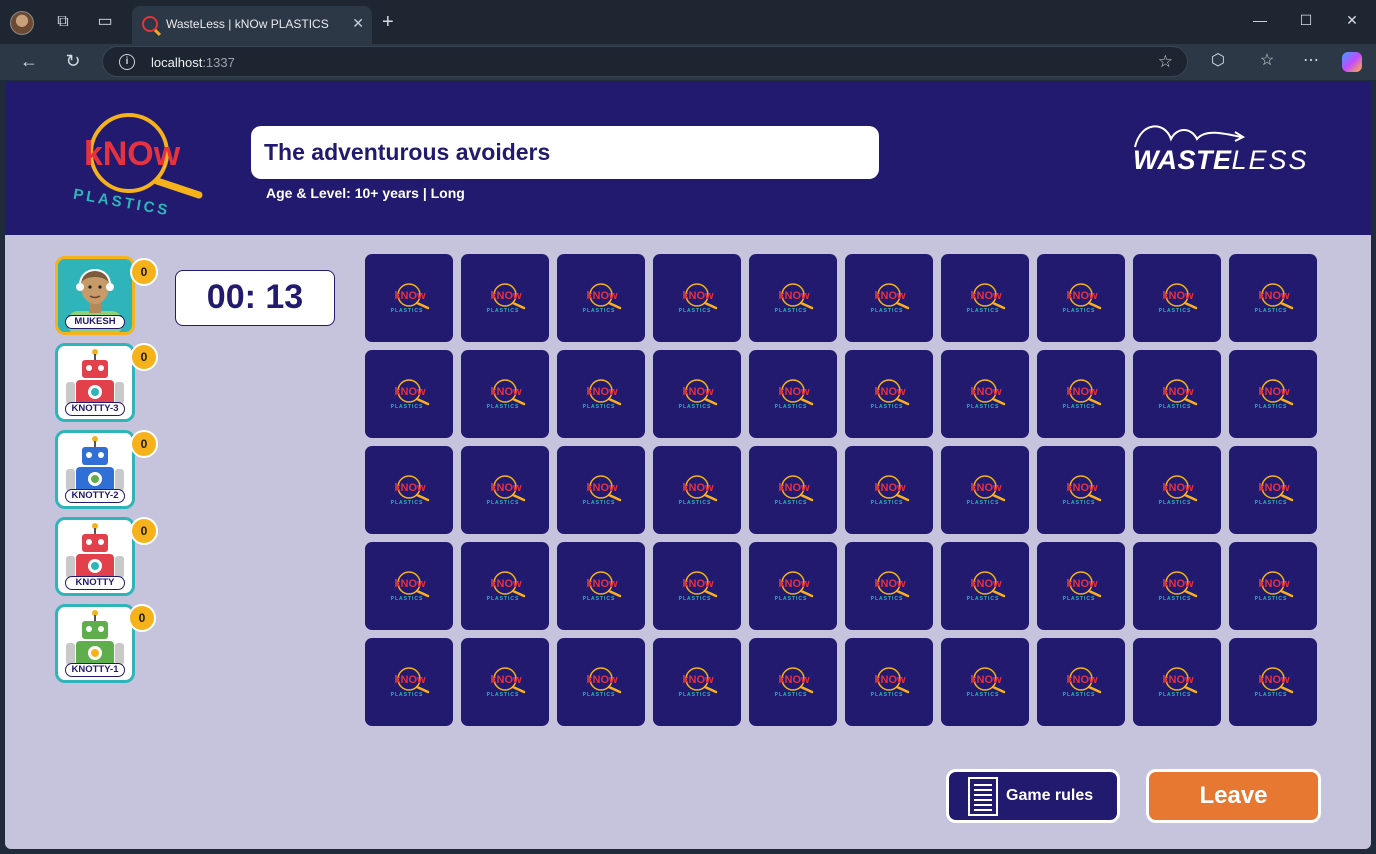  Describe the element at coordinates (1306, 20) in the screenshot. I see `maximize-icon: ☐` at that location.